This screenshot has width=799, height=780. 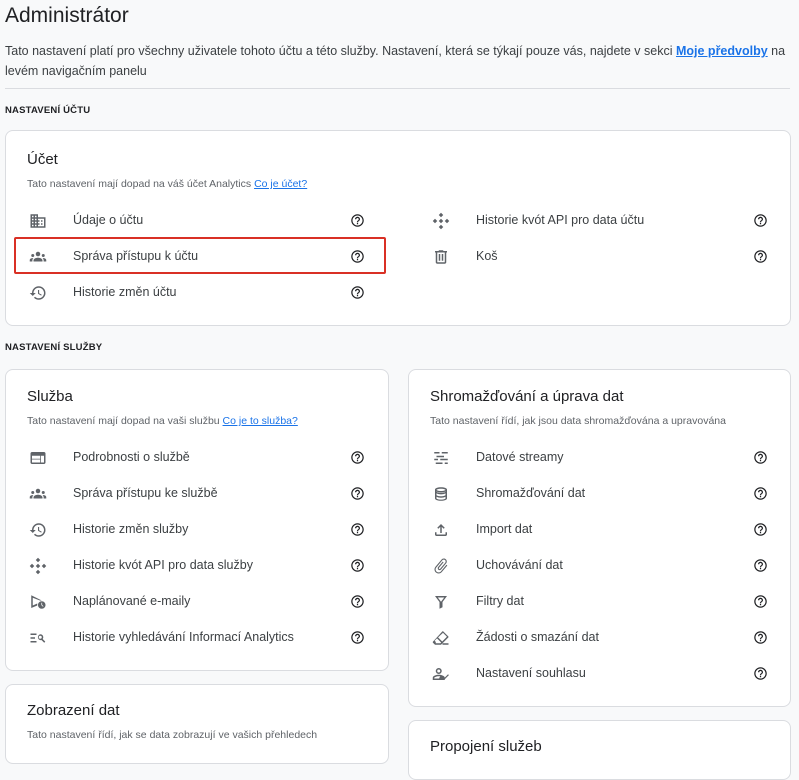 What do you see at coordinates (145, 493) in the screenshot?
I see `property-access-label: Správa přístupu ke službě` at bounding box center [145, 493].